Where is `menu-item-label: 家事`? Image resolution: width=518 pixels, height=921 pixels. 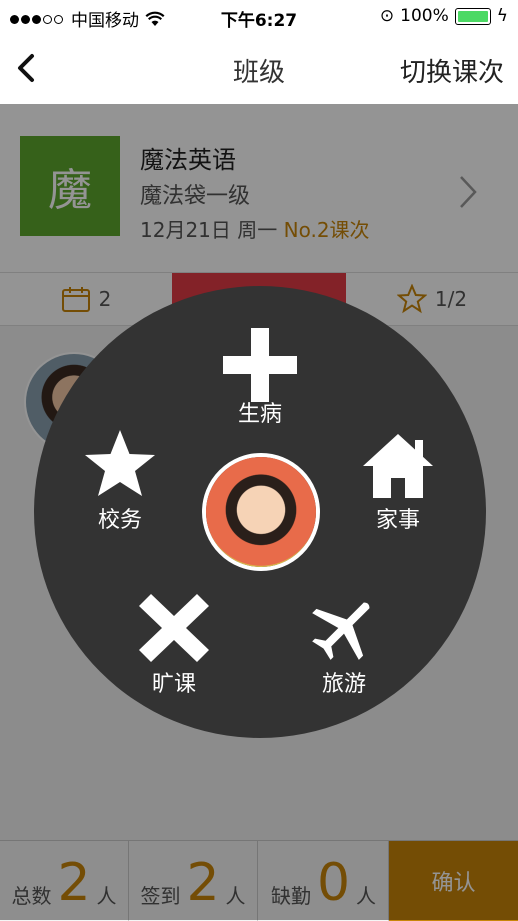 menu-item-label: 家事 is located at coordinates (397, 520).